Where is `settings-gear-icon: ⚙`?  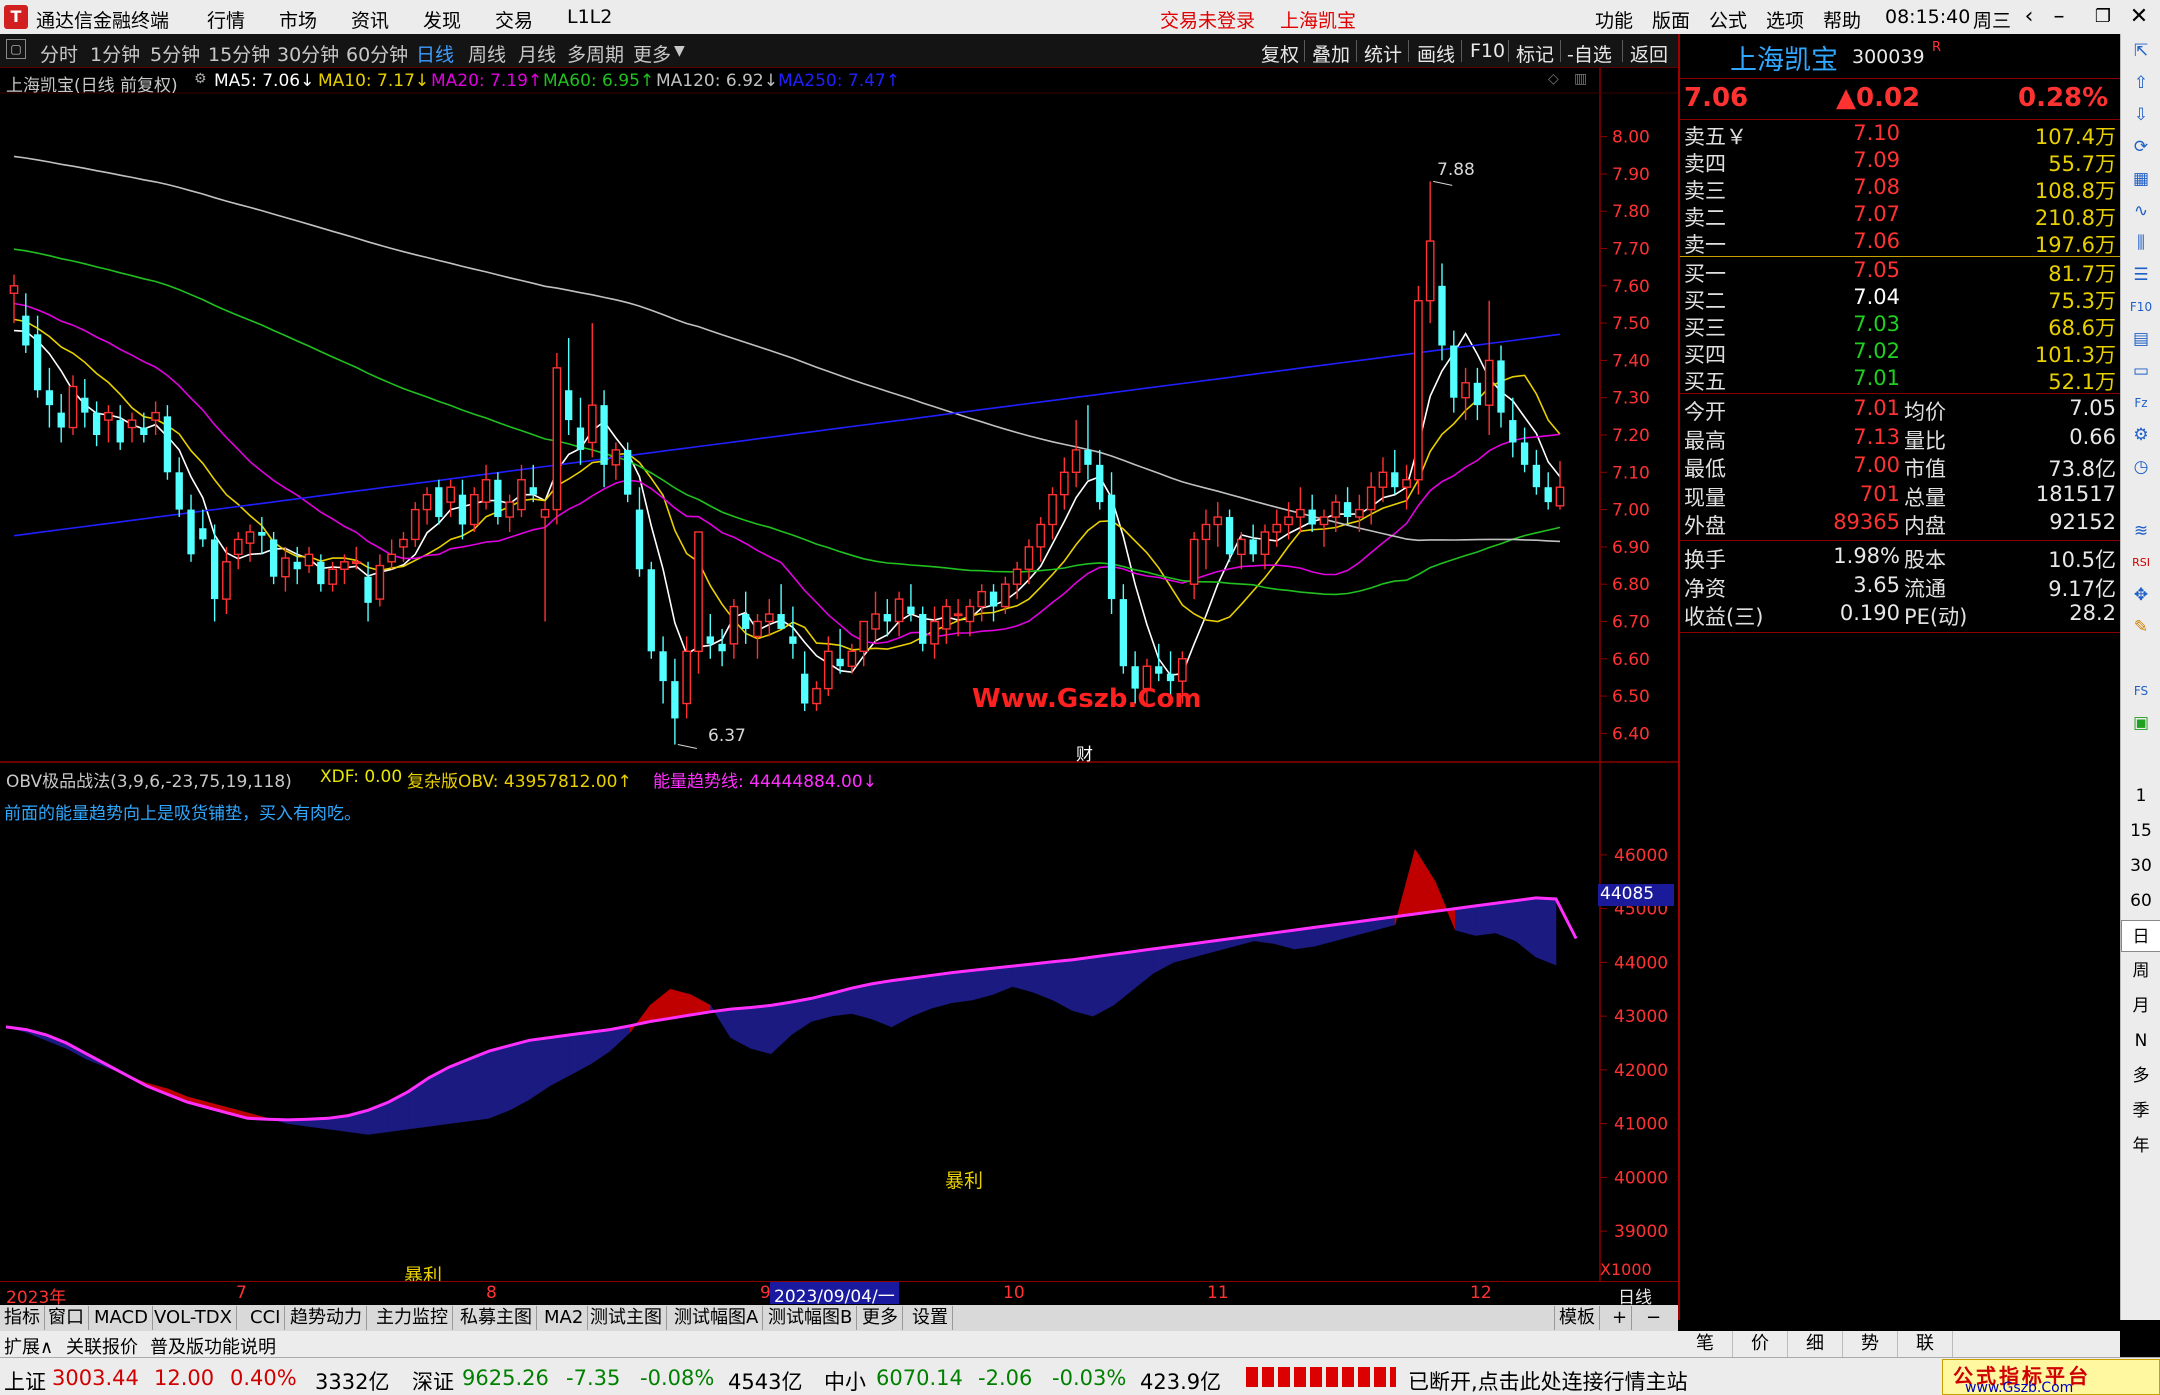
settings-gear-icon: ⚙ is located at coordinates (200, 79).